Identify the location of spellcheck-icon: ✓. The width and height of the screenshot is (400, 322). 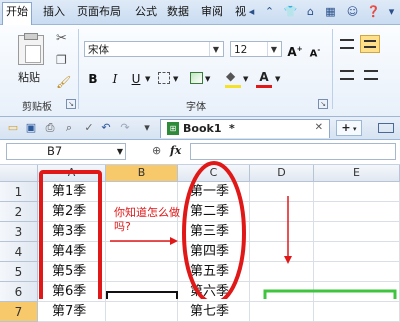
(89, 128).